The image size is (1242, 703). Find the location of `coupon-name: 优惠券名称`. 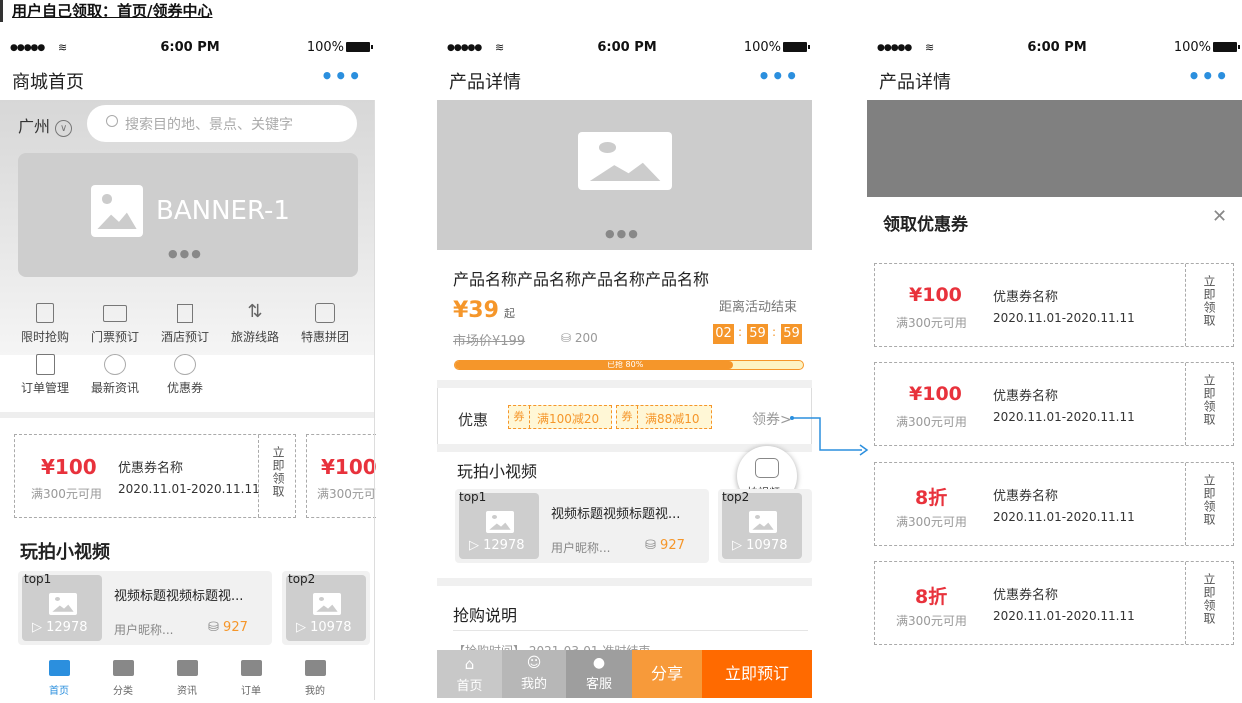

coupon-name: 优惠券名称 is located at coordinates (1026, 496).